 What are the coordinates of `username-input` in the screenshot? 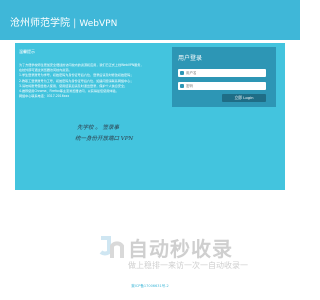 It's located at (225, 73).